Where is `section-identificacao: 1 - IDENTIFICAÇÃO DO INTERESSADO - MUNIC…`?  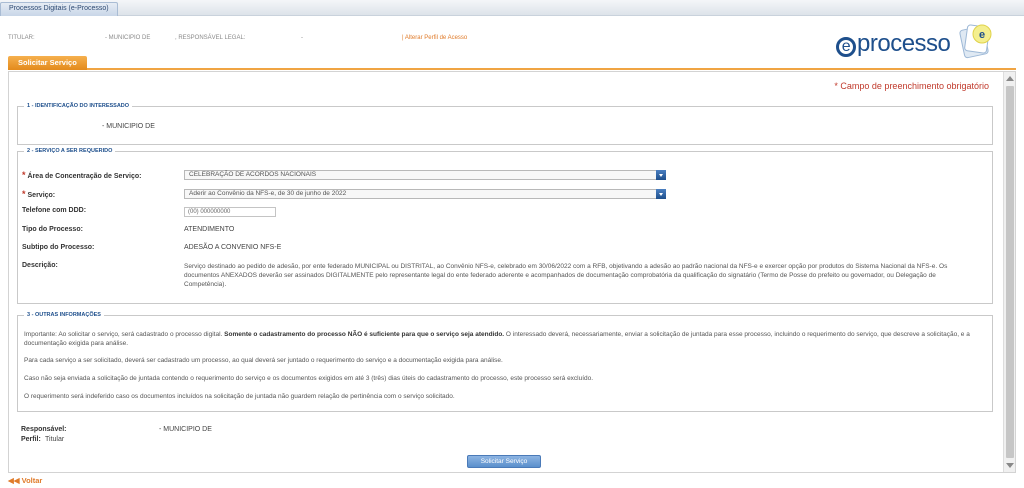 section-identificacao: 1 - IDENTIFICAÇÃO DO INTERESSADO - MUNIC… is located at coordinates (505, 124).